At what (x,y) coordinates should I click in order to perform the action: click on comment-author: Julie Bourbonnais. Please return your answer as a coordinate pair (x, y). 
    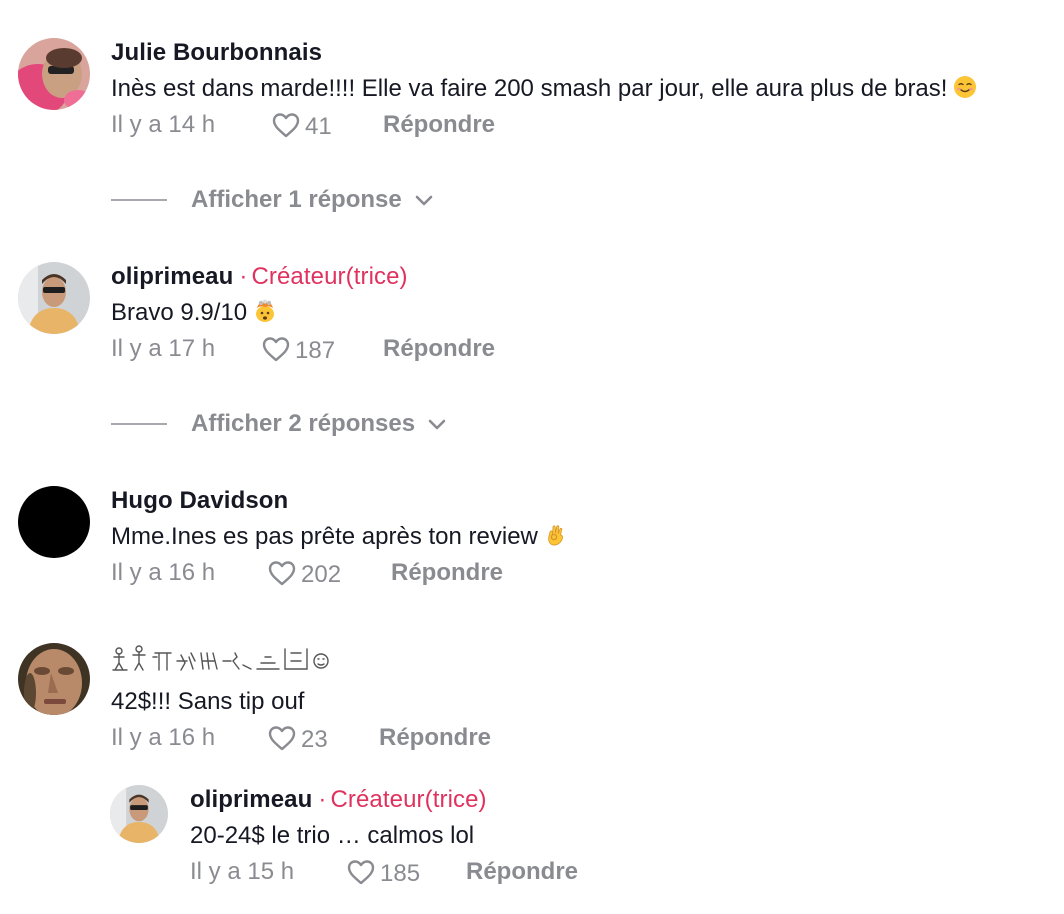
    Looking at the image, I should click on (587, 53).